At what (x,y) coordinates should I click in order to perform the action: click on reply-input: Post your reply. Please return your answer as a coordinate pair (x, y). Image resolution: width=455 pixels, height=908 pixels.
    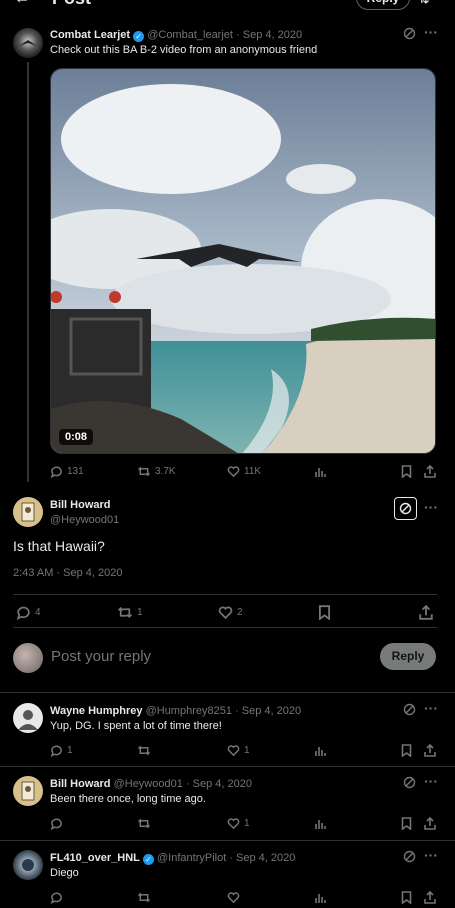
    Looking at the image, I should click on (101, 656).